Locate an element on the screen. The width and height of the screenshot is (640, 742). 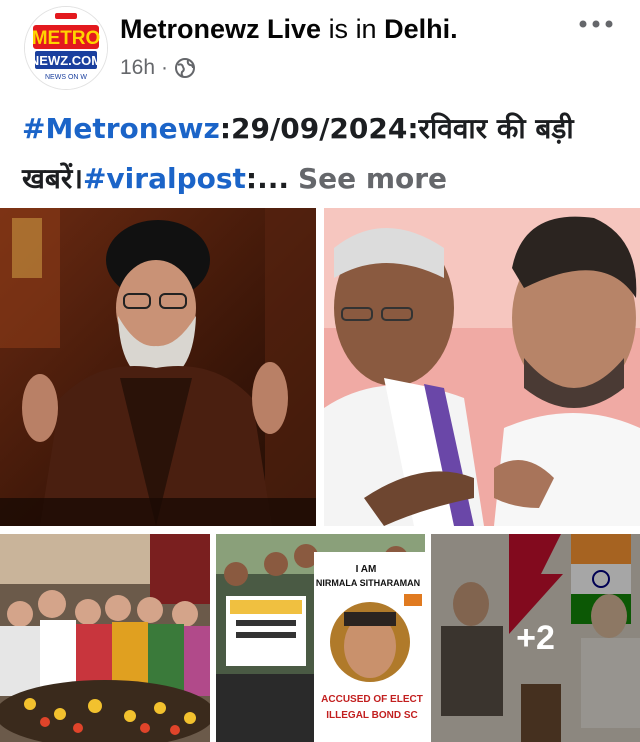
metronewz-logo-icon: METRO NEWZ.COM NEWS ON W is located at coordinates (66, 48).